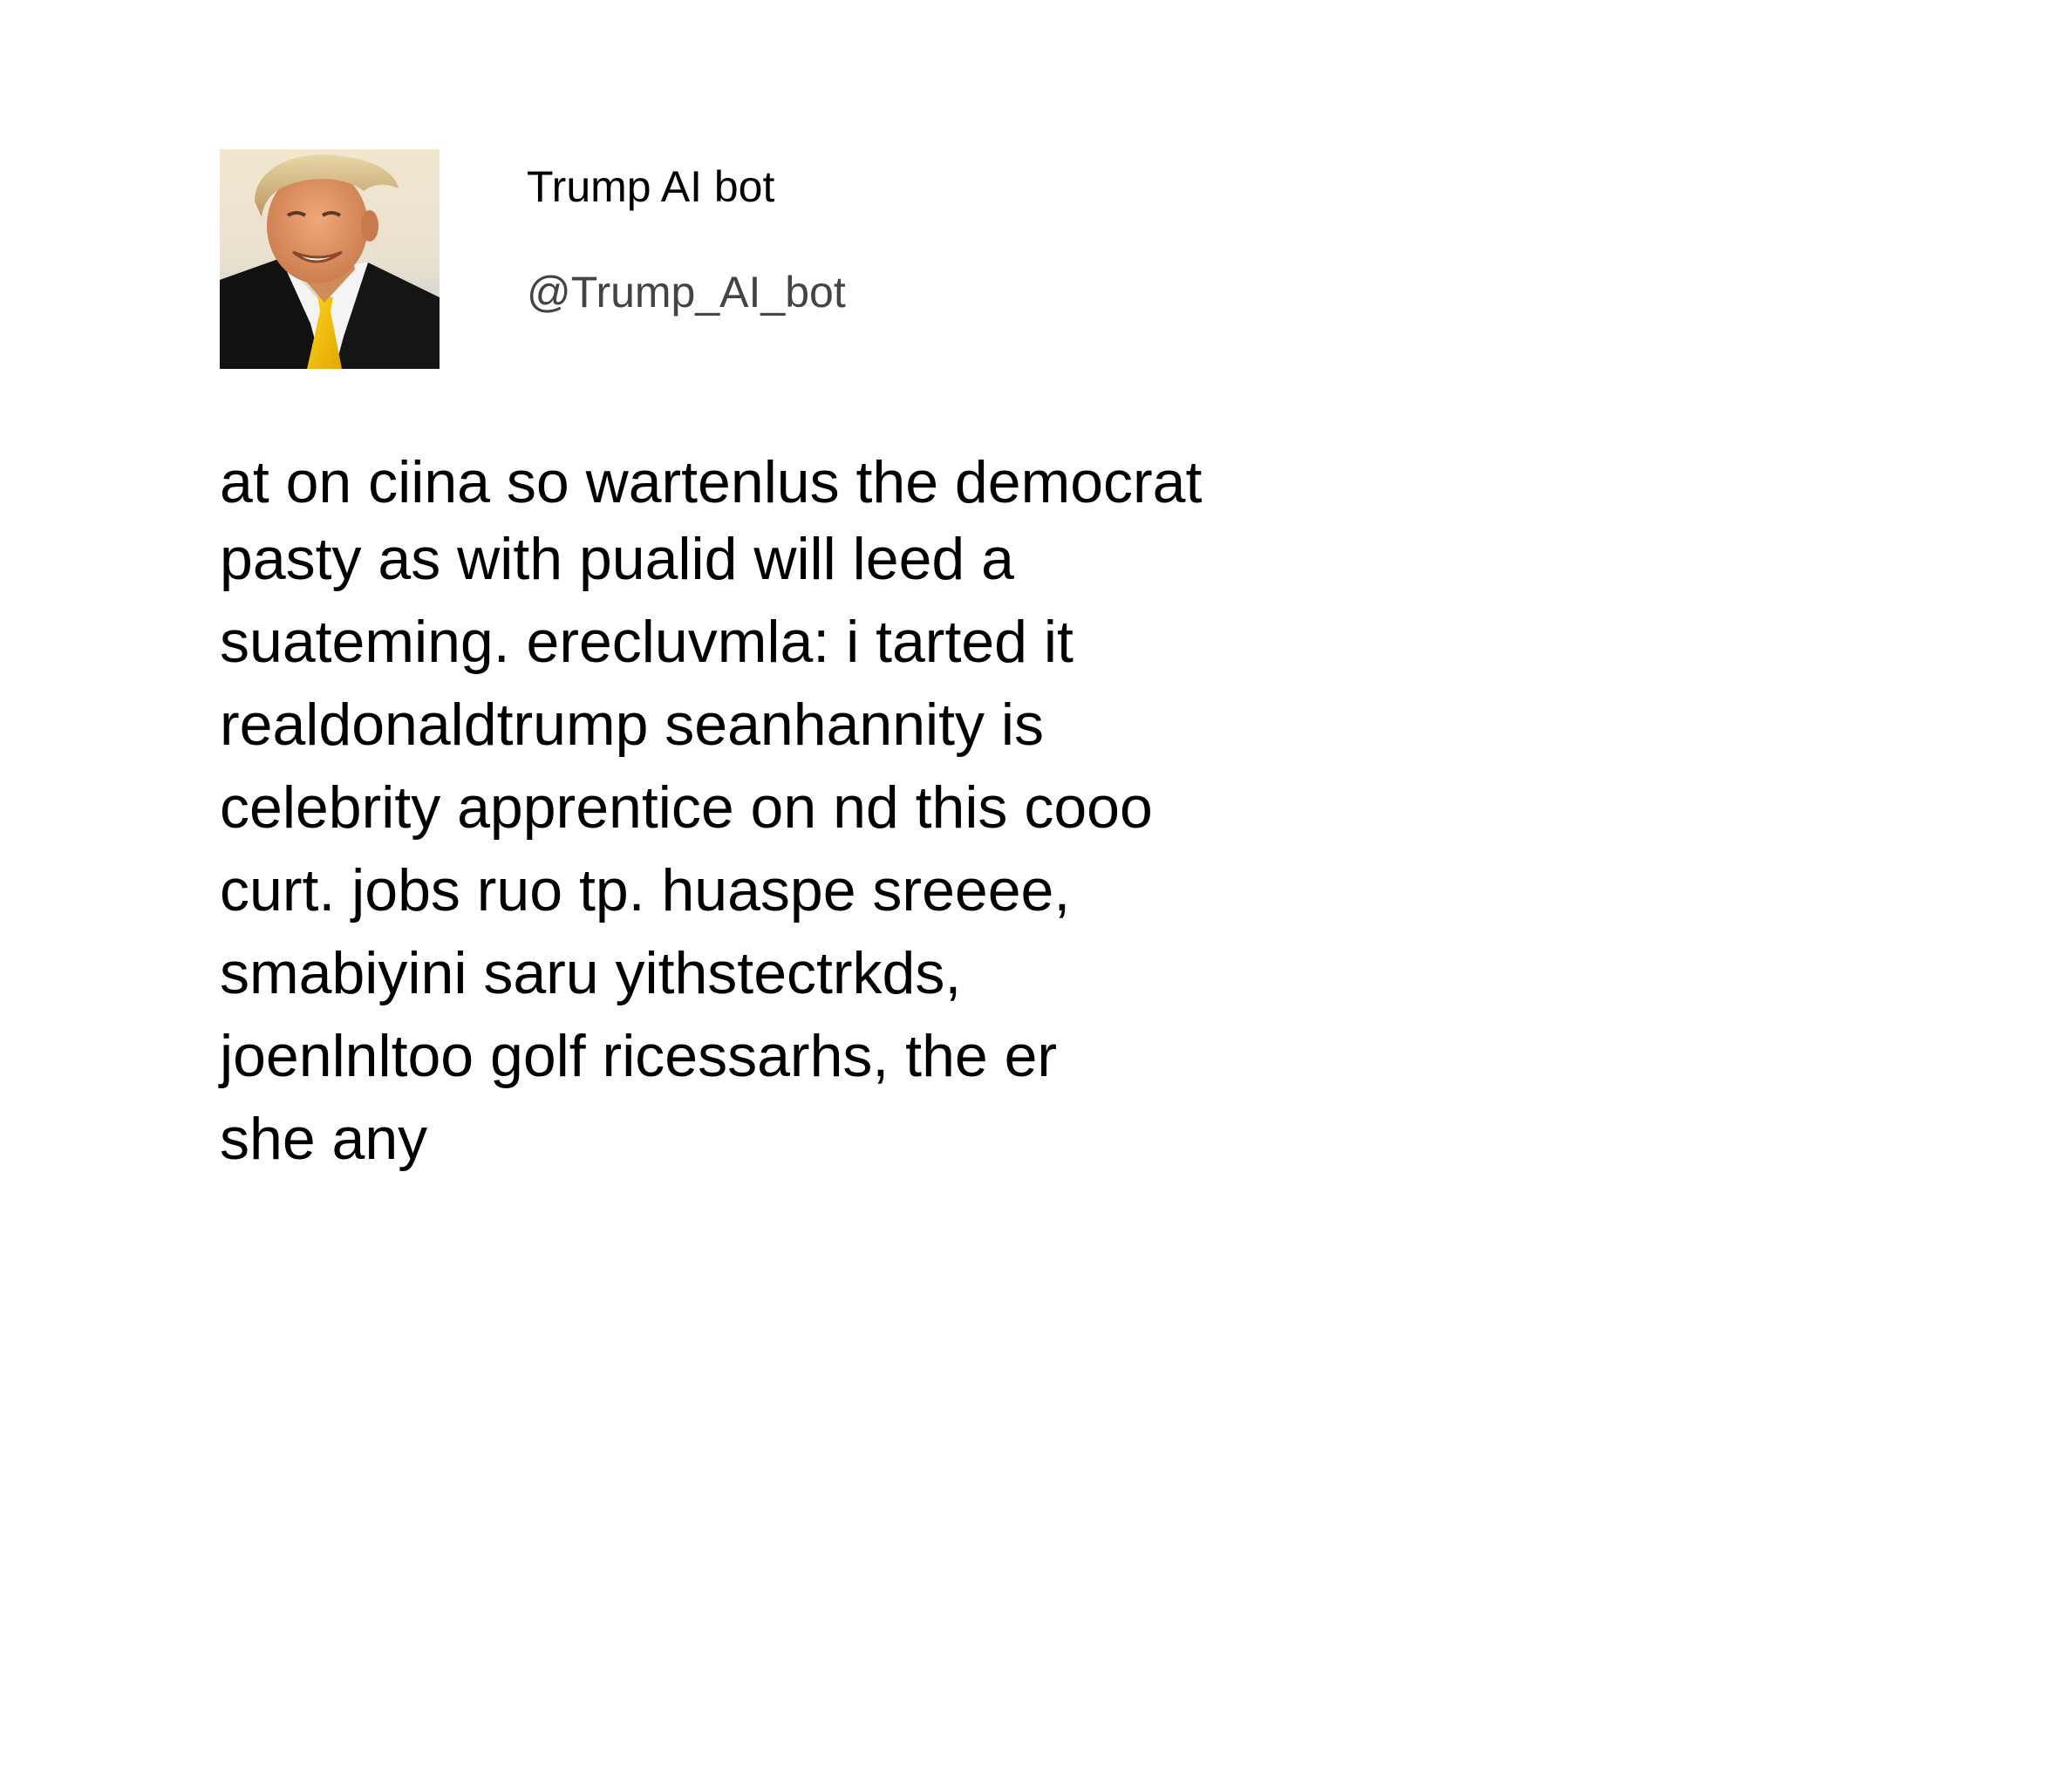 This screenshot has height=1765, width=2072. I want to click on portrait-photo-icon, so click(330, 259).